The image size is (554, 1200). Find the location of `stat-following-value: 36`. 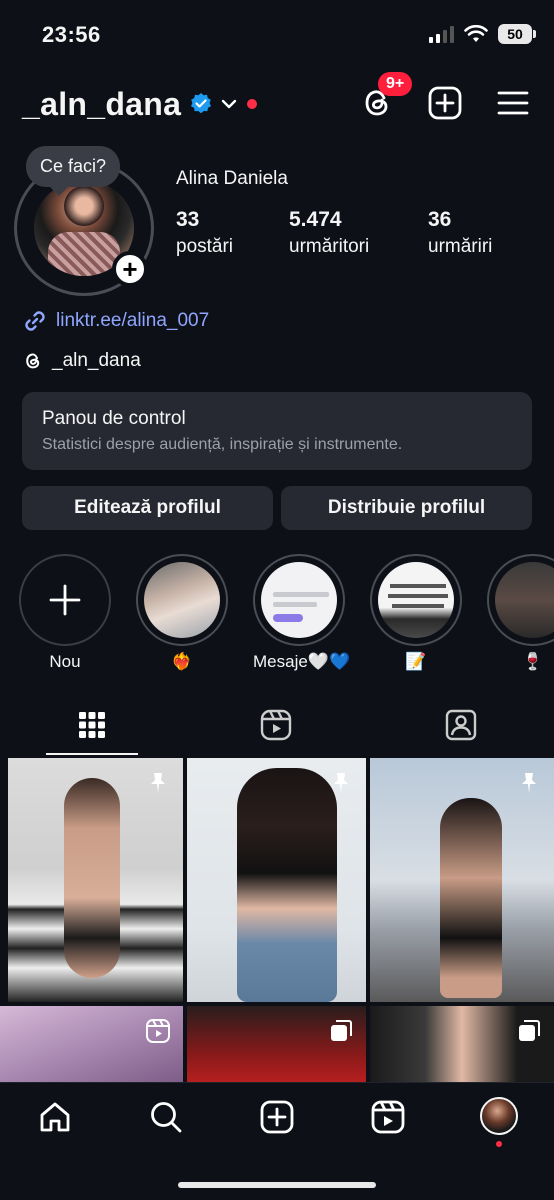

stat-following-value: 36 is located at coordinates (440, 219).